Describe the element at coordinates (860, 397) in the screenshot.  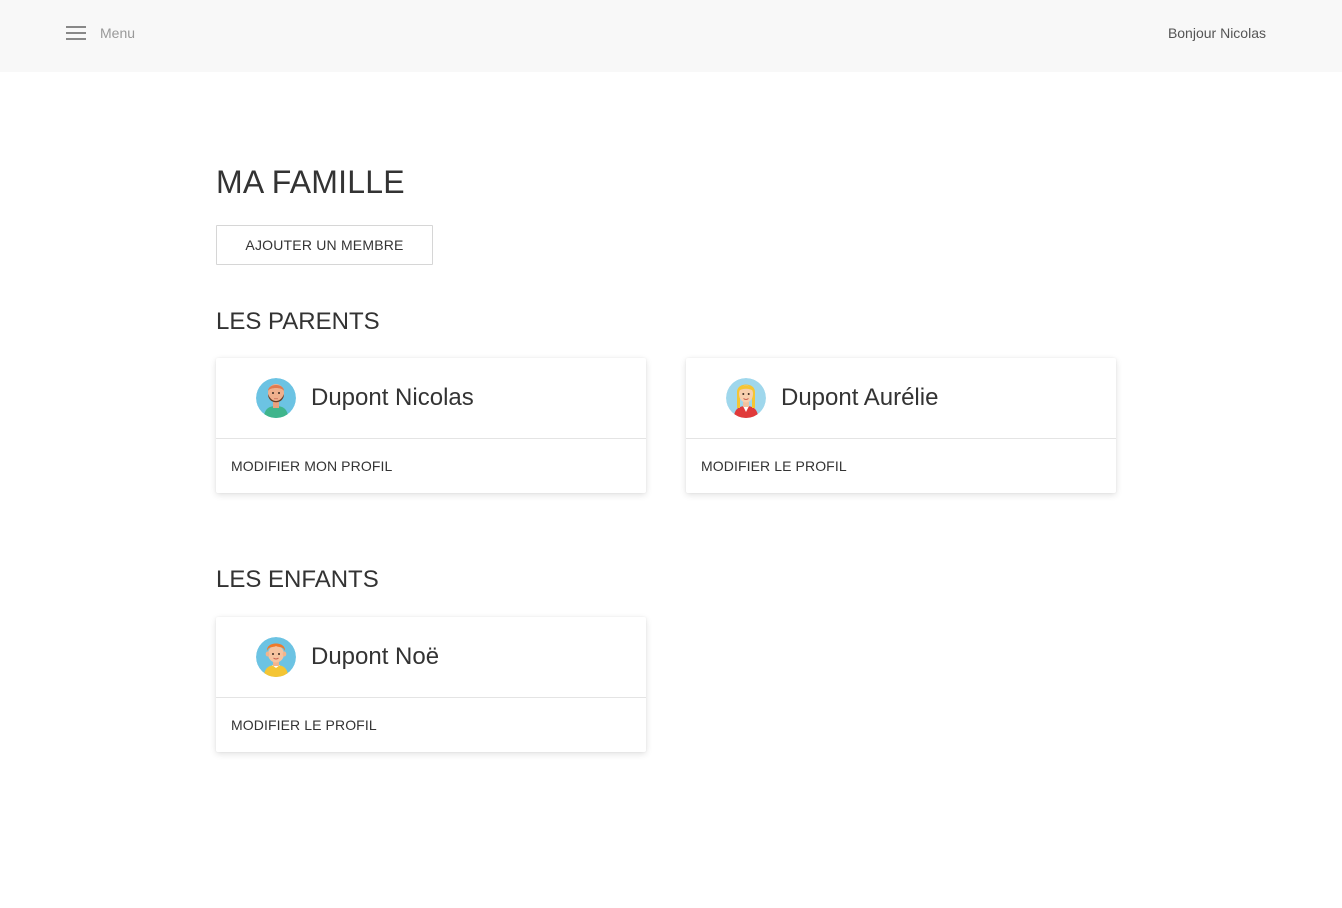
I see `member-name: Dupont Aurélie` at that location.